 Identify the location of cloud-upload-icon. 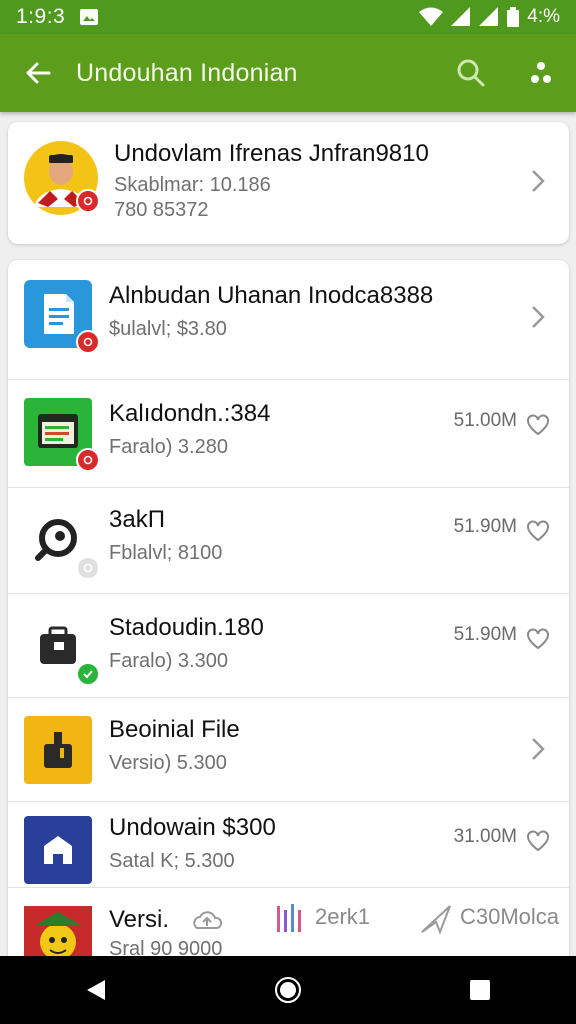
(207, 919).